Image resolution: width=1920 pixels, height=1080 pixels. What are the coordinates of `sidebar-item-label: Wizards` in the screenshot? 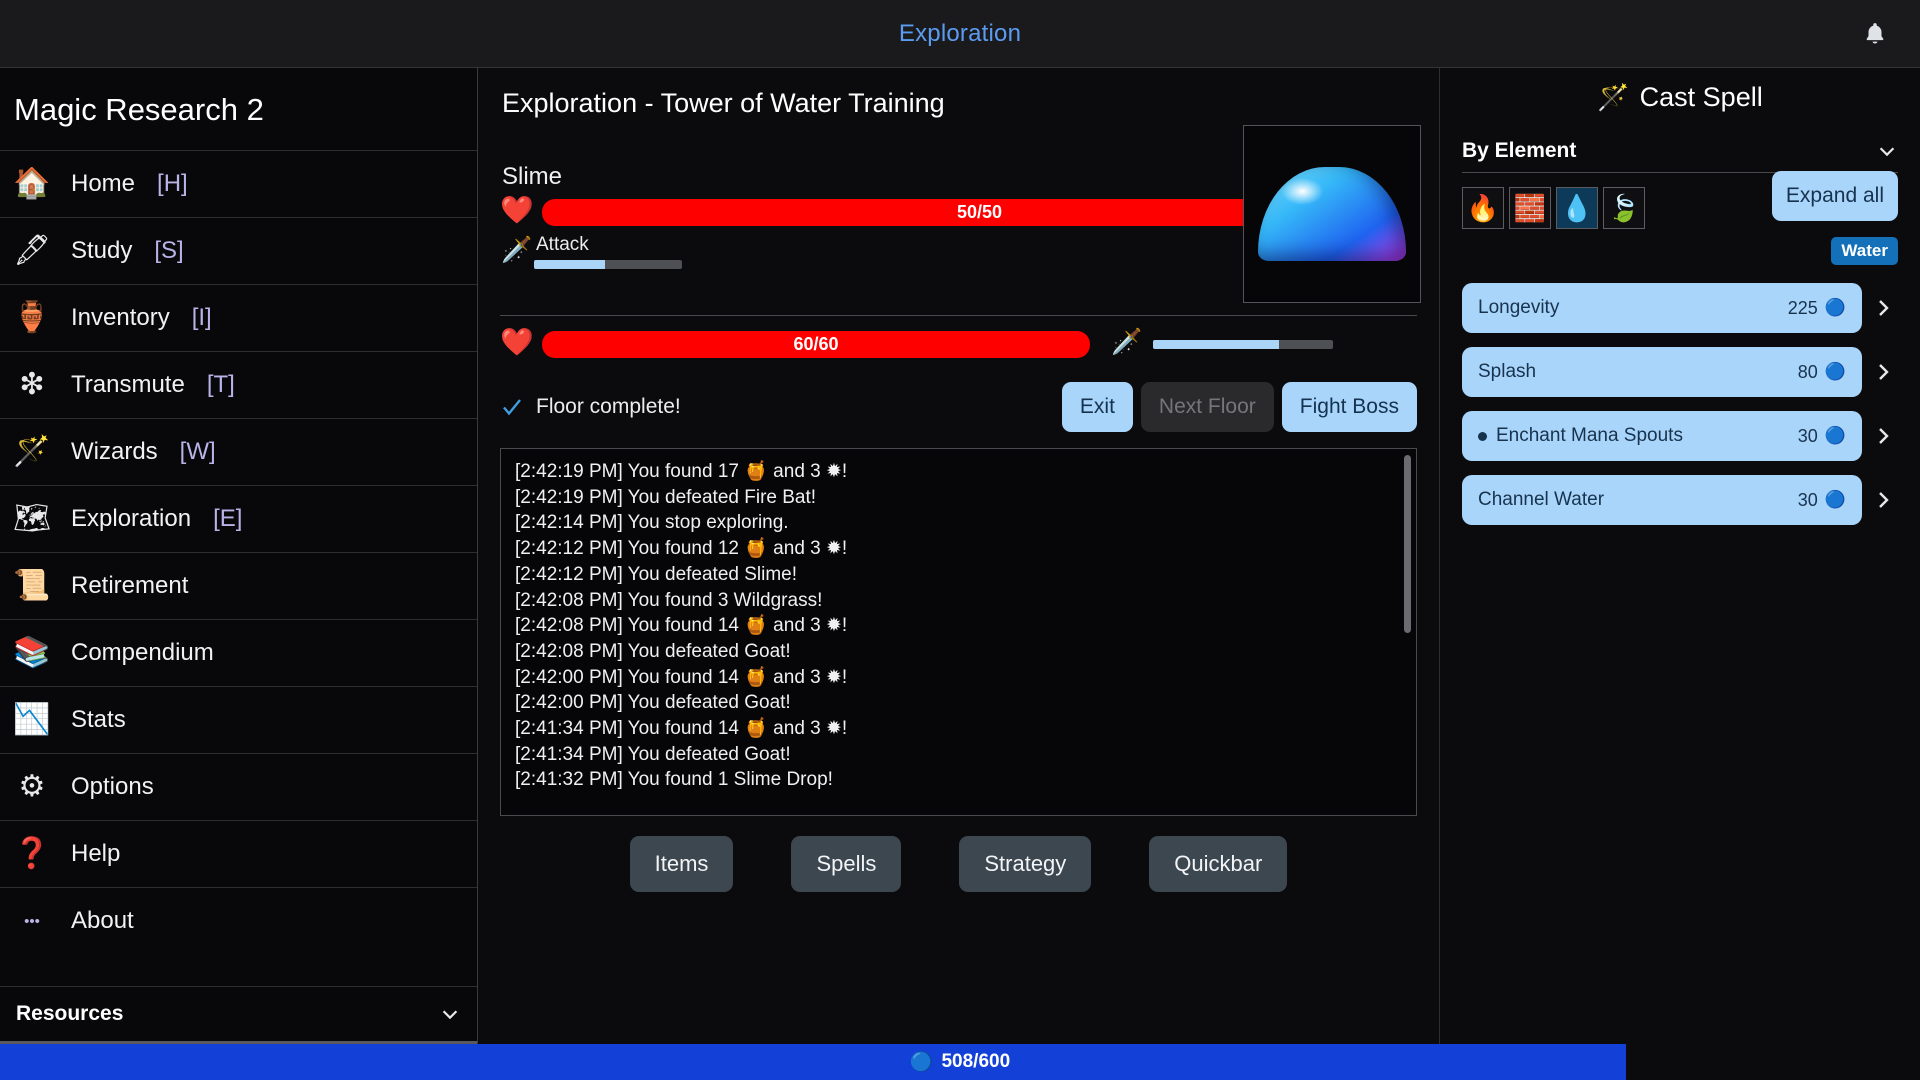 It's located at (114, 451).